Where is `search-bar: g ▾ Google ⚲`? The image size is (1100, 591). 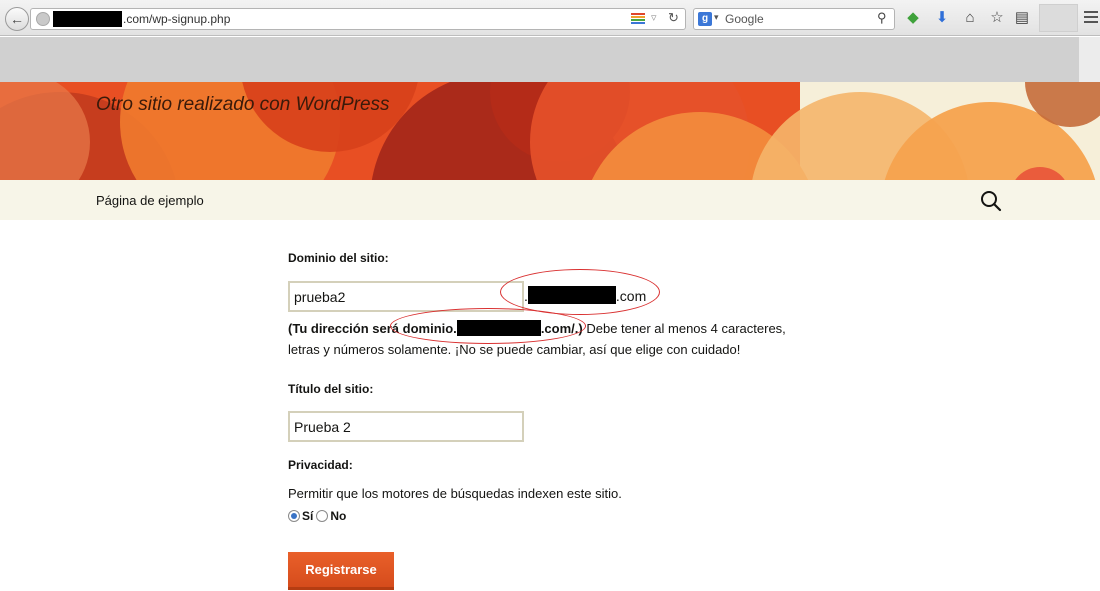 search-bar: g ▾ Google ⚲ is located at coordinates (794, 19).